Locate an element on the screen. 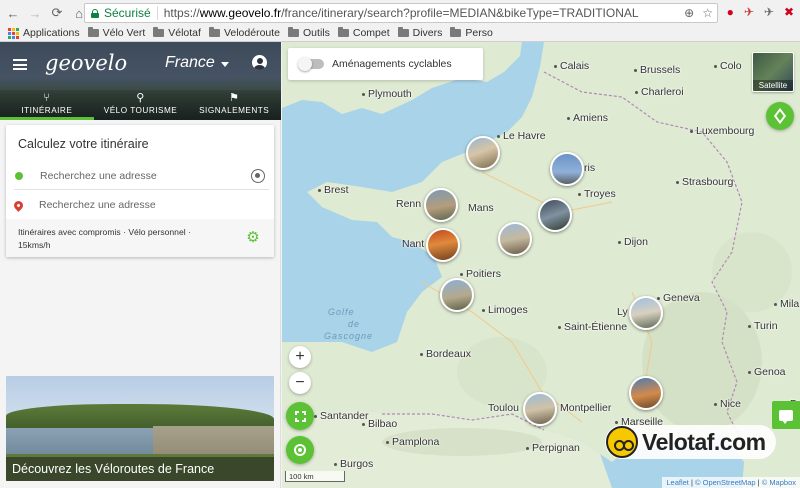 Image resolution: width=800 pixels, height=488 pixels. bookmark-star-icon: ☆ is located at coordinates (707, 13).